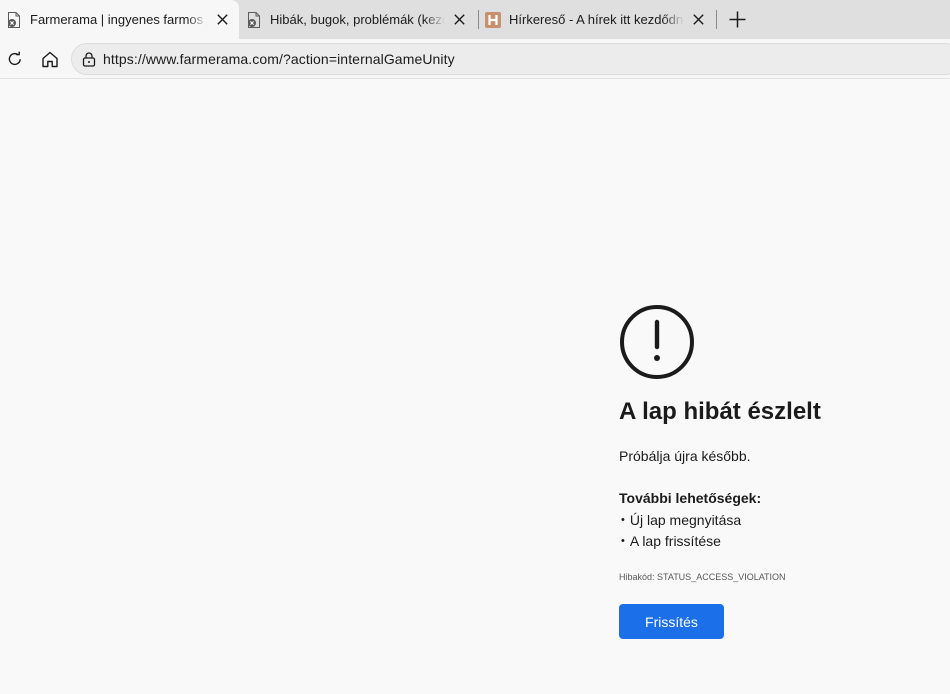 The width and height of the screenshot is (950, 694). I want to click on options-list: Új lap megnyitása A lap frissítése, so click(681, 533).